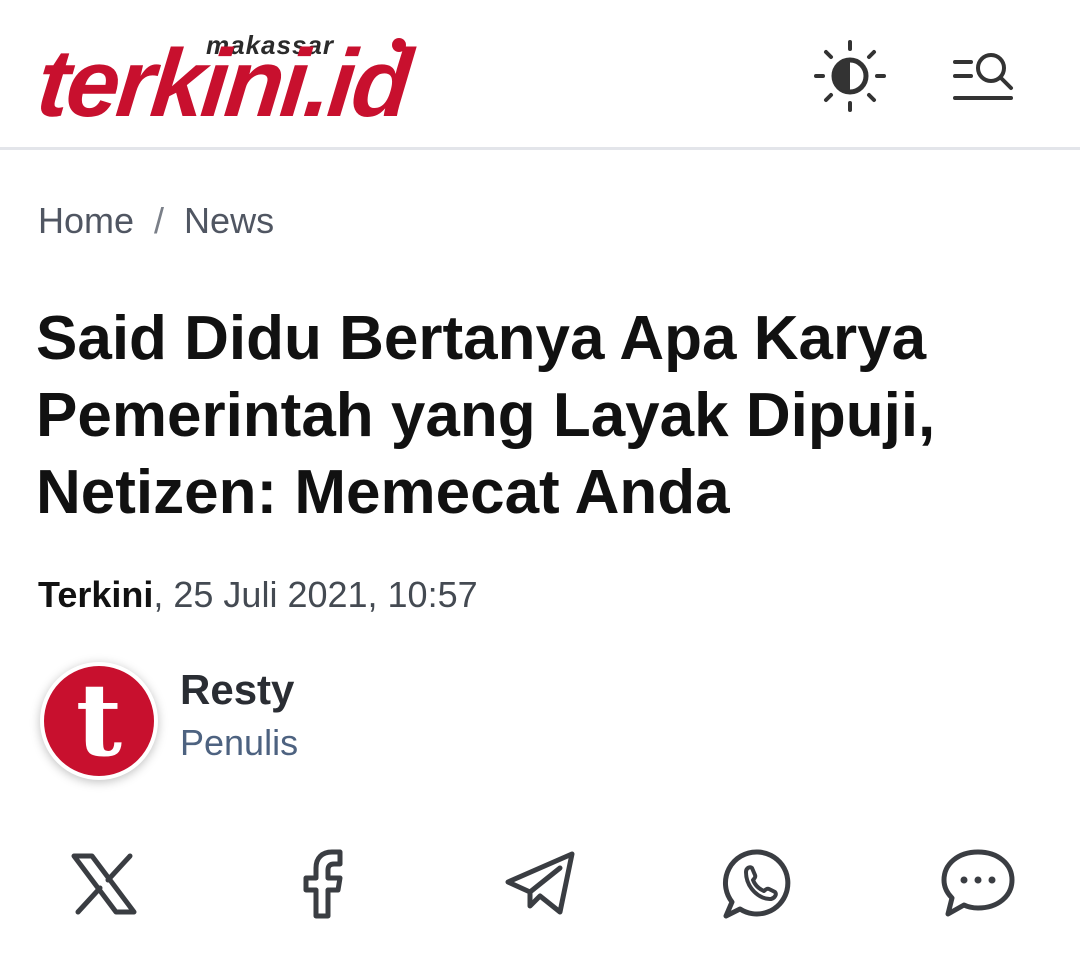 The height and width of the screenshot is (980, 1080). What do you see at coordinates (86, 220) in the screenshot?
I see `breadcrumb-home-link: Home` at bounding box center [86, 220].